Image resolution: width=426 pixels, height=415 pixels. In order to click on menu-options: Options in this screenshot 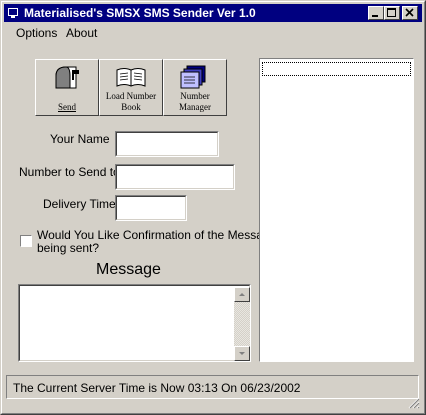, I will do `click(36, 33)`.